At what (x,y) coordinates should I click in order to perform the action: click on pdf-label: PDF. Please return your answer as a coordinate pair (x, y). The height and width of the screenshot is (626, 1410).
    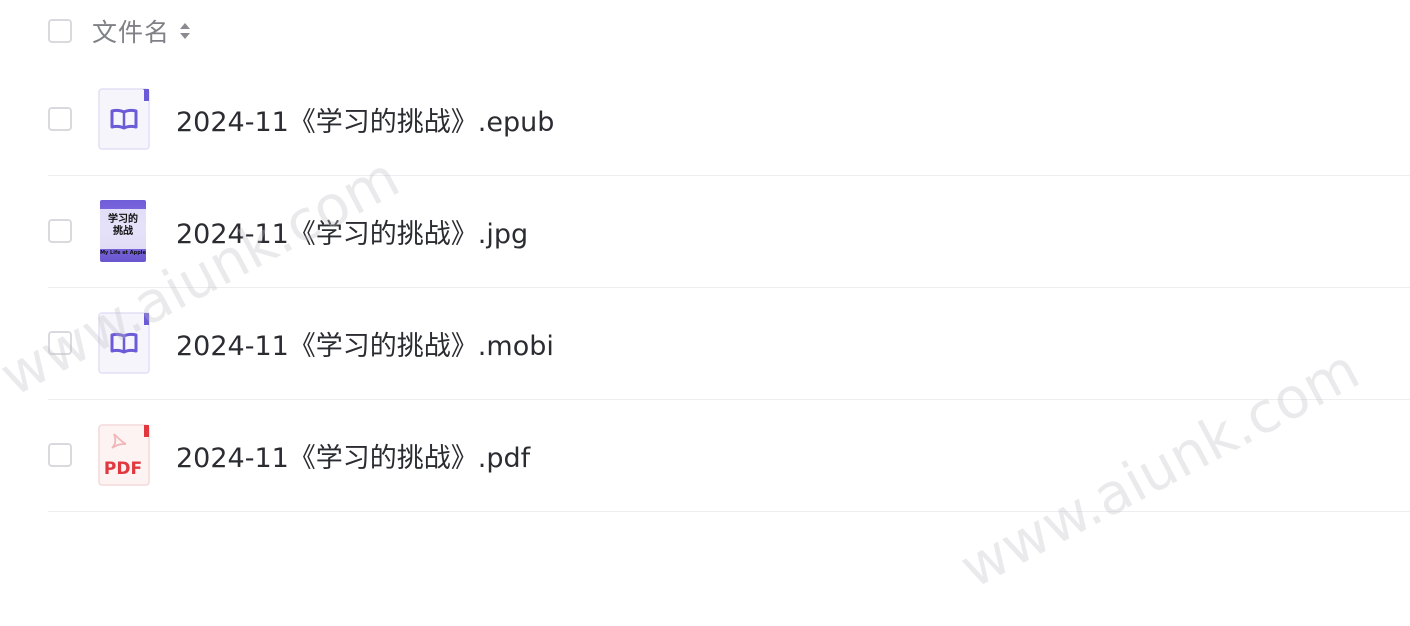
    Looking at the image, I should click on (123, 469).